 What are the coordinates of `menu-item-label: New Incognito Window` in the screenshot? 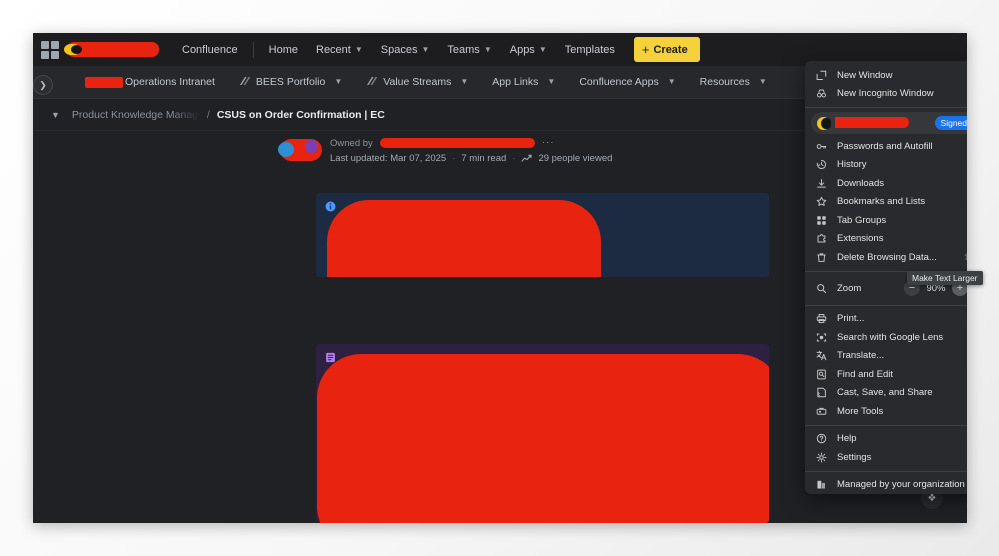 It's located at (885, 94).